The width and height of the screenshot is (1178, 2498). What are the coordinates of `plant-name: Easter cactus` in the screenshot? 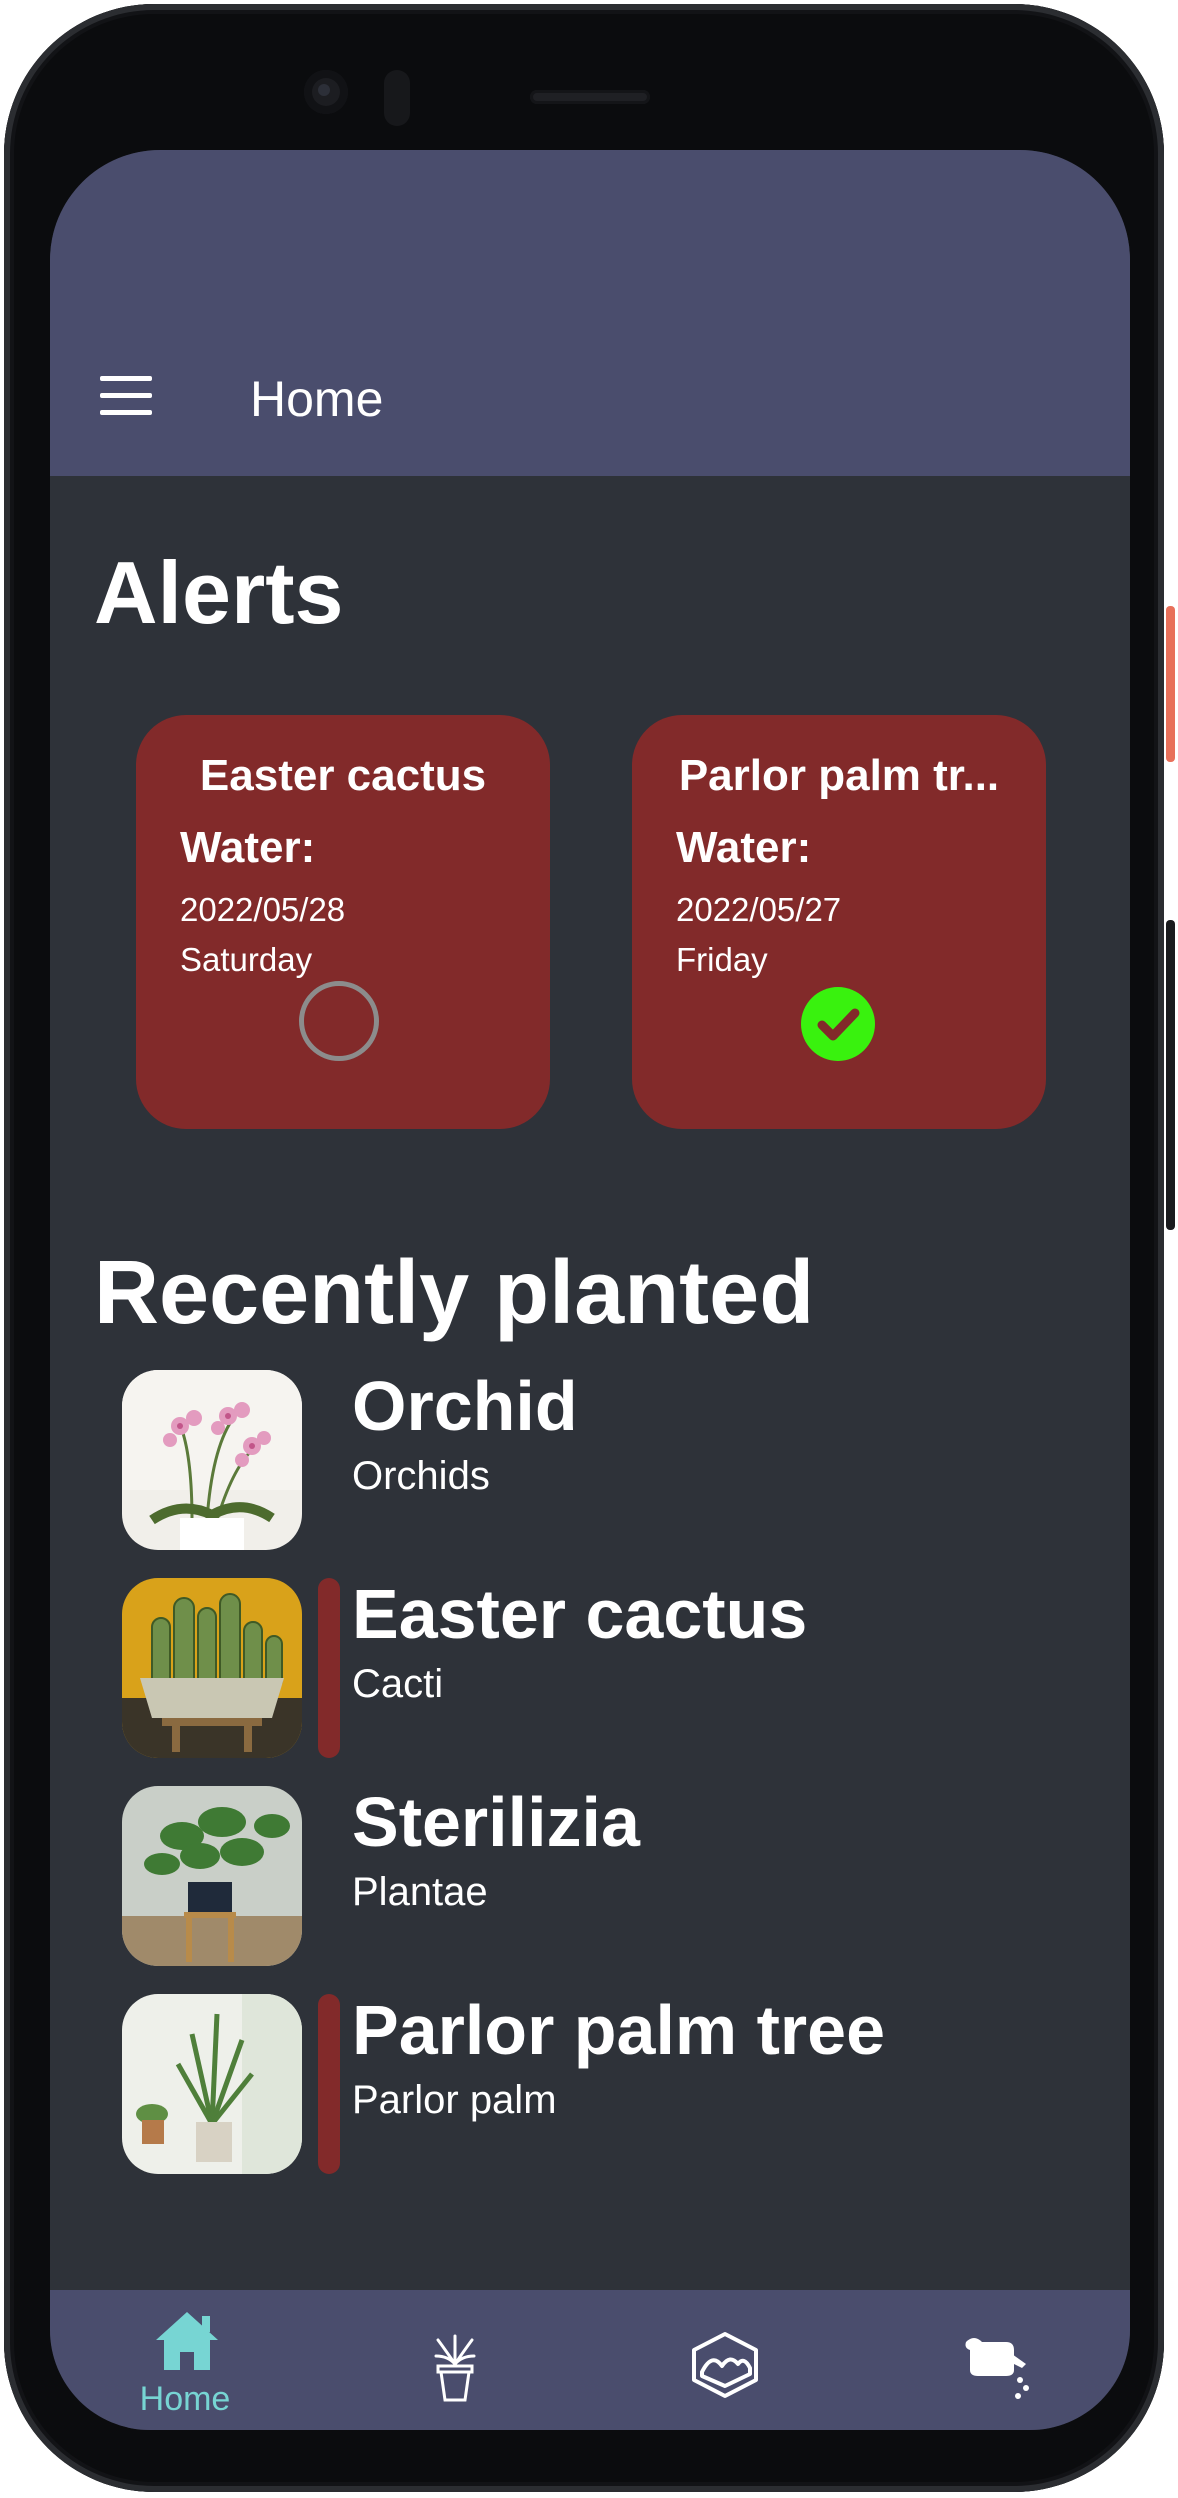 It's located at (580, 1614).